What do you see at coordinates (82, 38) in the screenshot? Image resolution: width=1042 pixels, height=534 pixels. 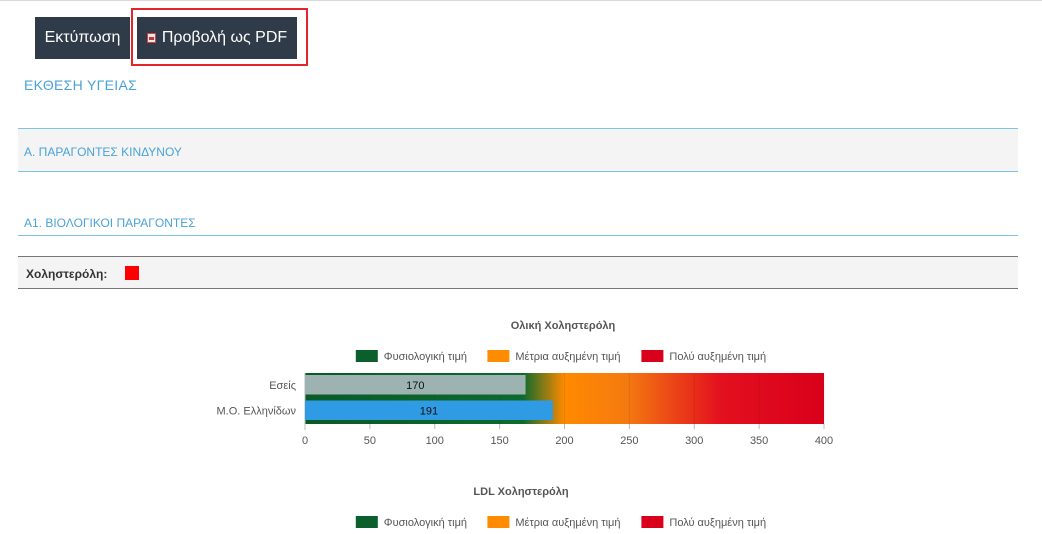 I see `print-button: Εκτύπωση` at bounding box center [82, 38].